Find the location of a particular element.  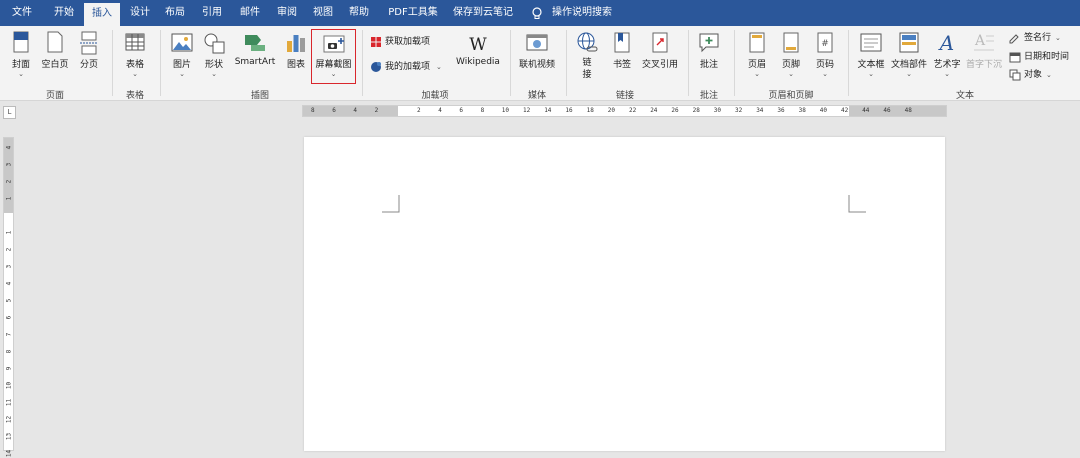

wordart-label: 艺术字 is located at coordinates (947, 65).